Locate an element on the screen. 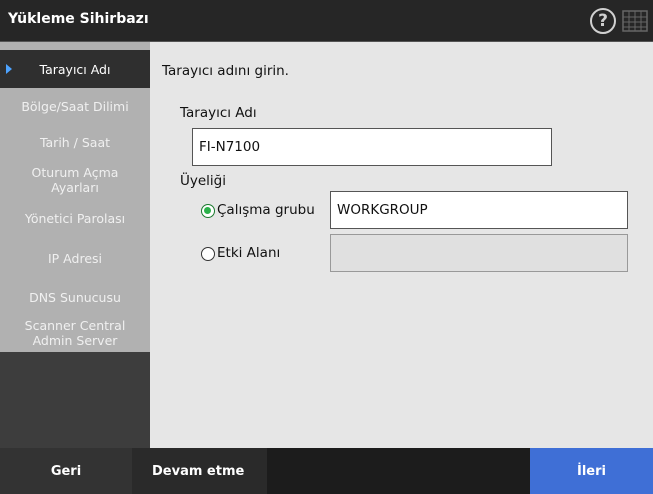 Image resolution: width=653 pixels, height=494 pixels. sidebar-item-label: IP Adresi is located at coordinates (74, 258).